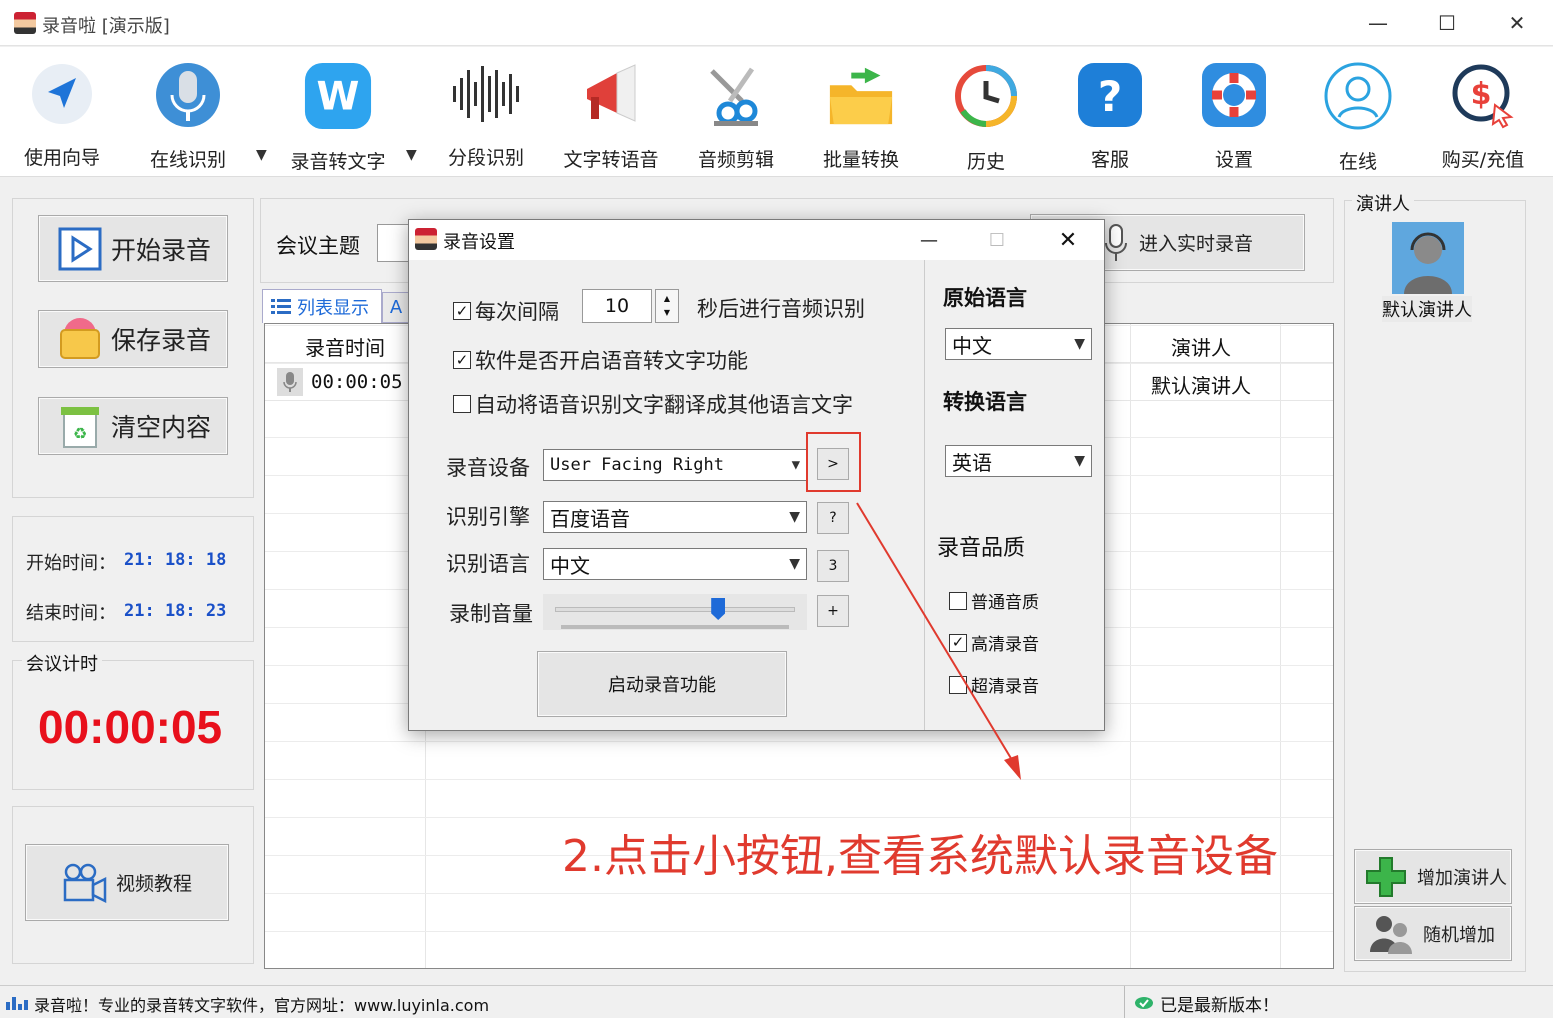 The width and height of the screenshot is (1553, 1018). What do you see at coordinates (776, 23) in the screenshot?
I see `title-bar: 录音啦 [演示版] — ☐ ✕` at bounding box center [776, 23].